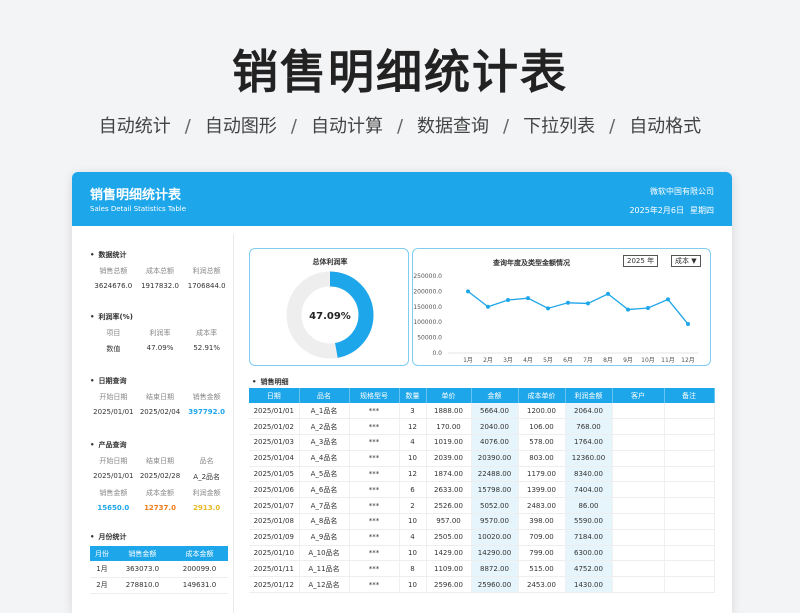 Image resolution: width=800 pixels, height=613 pixels. Describe the element at coordinates (449, 458) in the screenshot. I see `table-cell: 2039.00` at that location.